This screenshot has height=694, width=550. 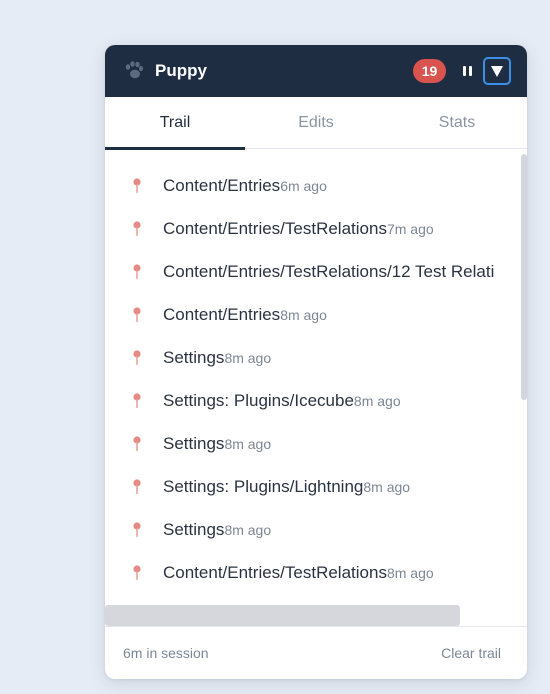 I want to click on list-item: Content/Entries 6m ago, so click(x=316, y=185).